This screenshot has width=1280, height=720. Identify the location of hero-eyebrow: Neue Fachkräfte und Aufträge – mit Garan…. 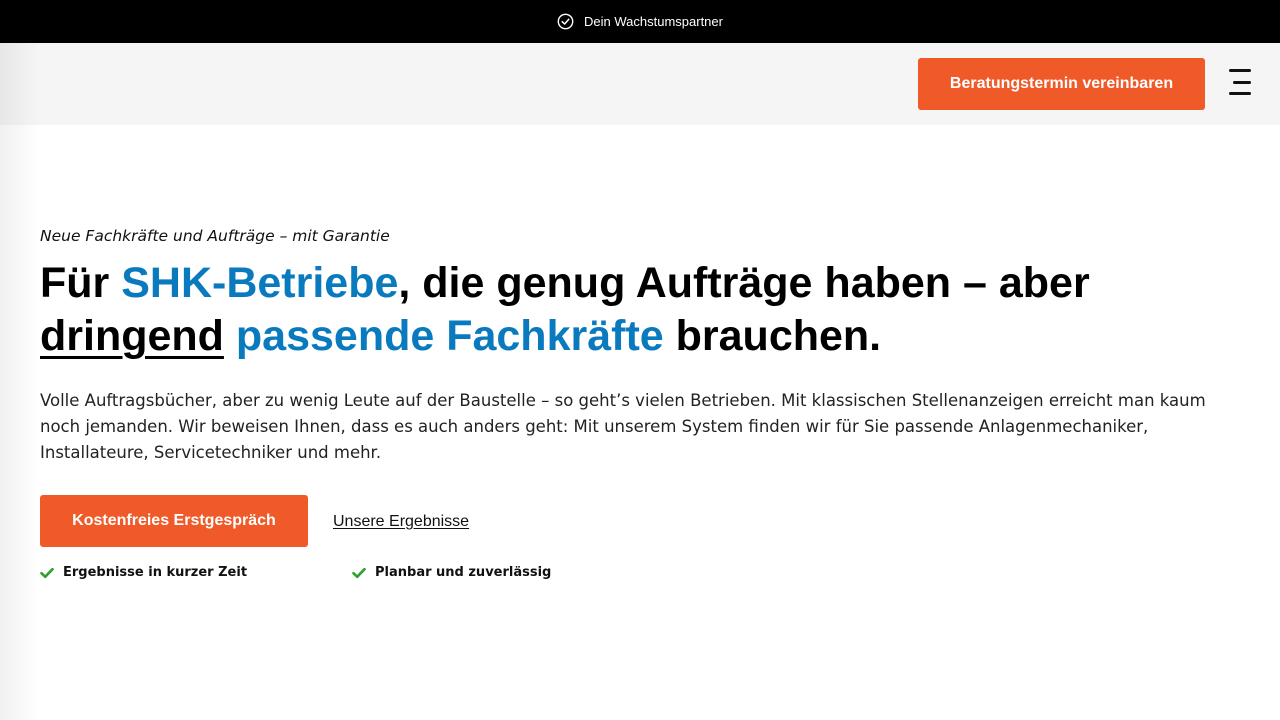
(215, 236).